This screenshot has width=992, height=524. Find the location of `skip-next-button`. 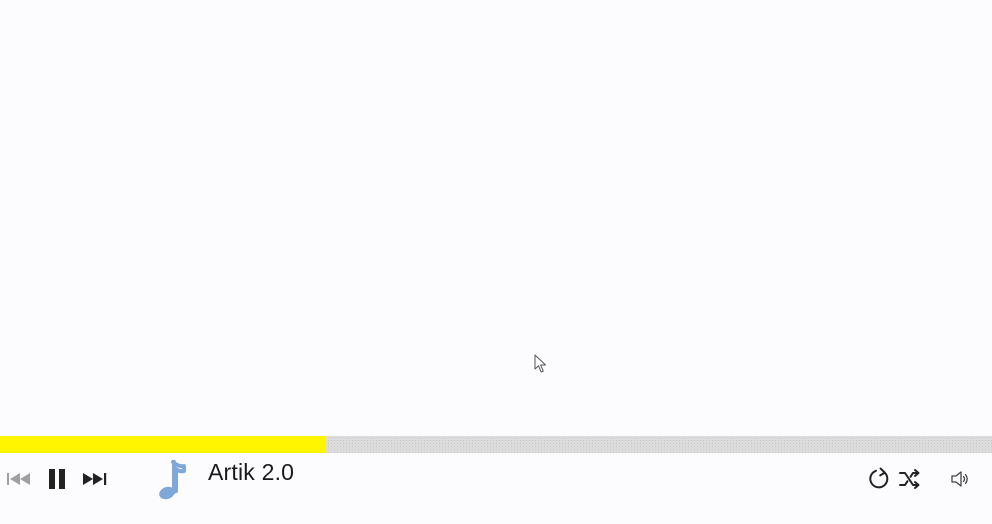

skip-next-button is located at coordinates (95, 479).